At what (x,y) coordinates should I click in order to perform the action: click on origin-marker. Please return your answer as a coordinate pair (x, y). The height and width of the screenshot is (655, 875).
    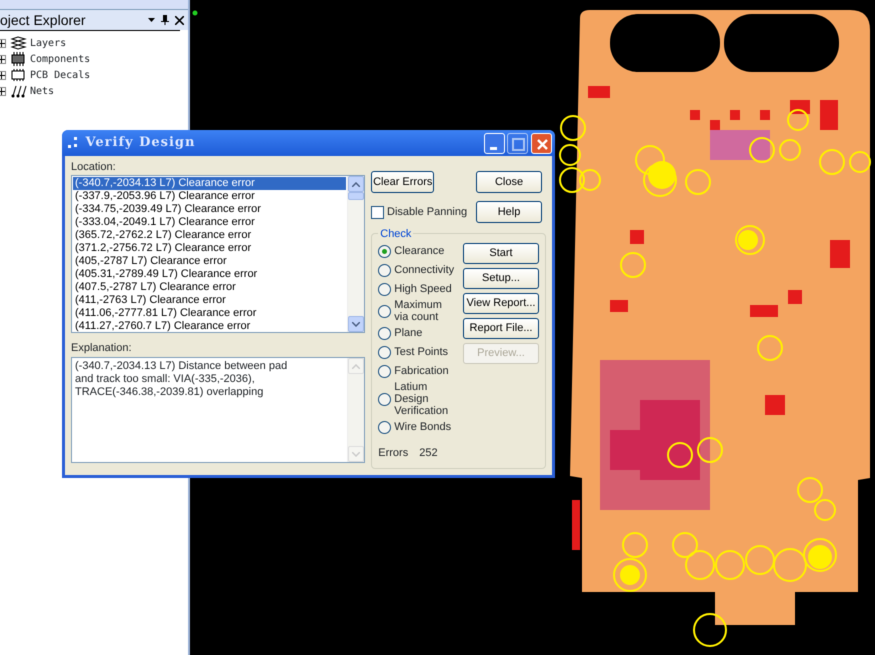
    Looking at the image, I should click on (195, 13).